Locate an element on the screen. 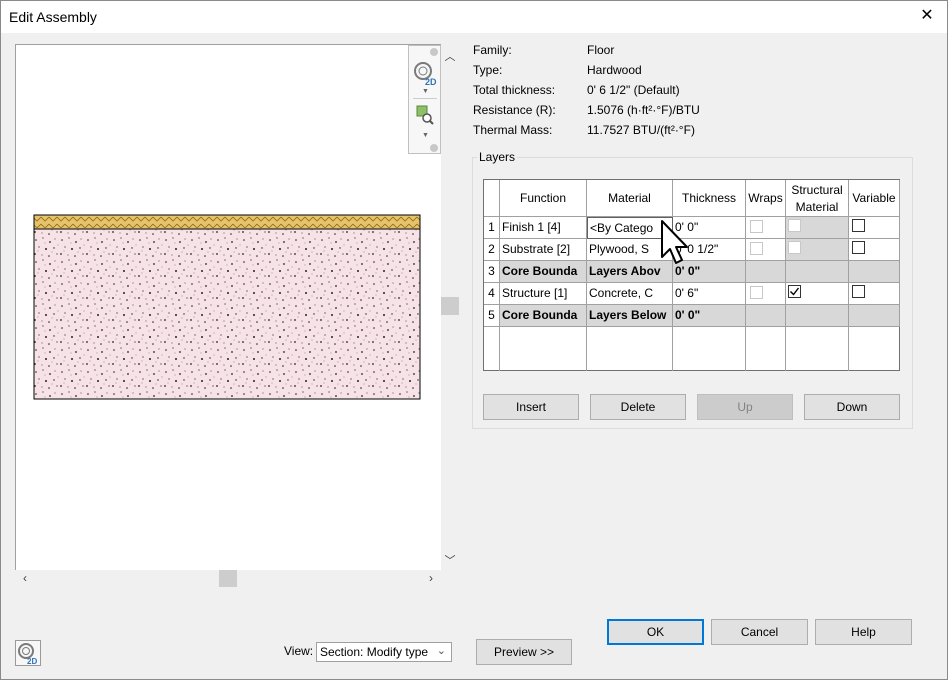 The height and width of the screenshot is (680, 948). thermal-mass-label: Thermal Mass: is located at coordinates (513, 130).